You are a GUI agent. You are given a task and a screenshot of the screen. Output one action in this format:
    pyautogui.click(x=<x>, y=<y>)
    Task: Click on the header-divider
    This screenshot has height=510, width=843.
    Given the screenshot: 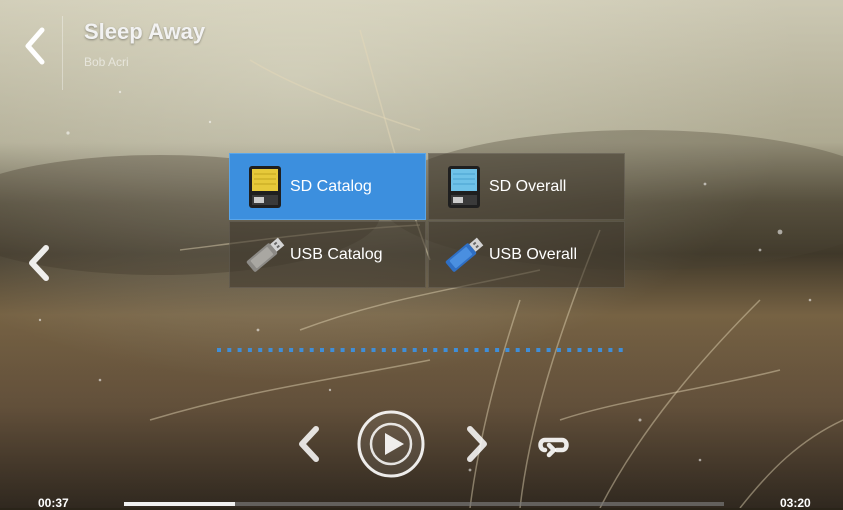 What is the action you would take?
    pyautogui.click(x=62, y=53)
    